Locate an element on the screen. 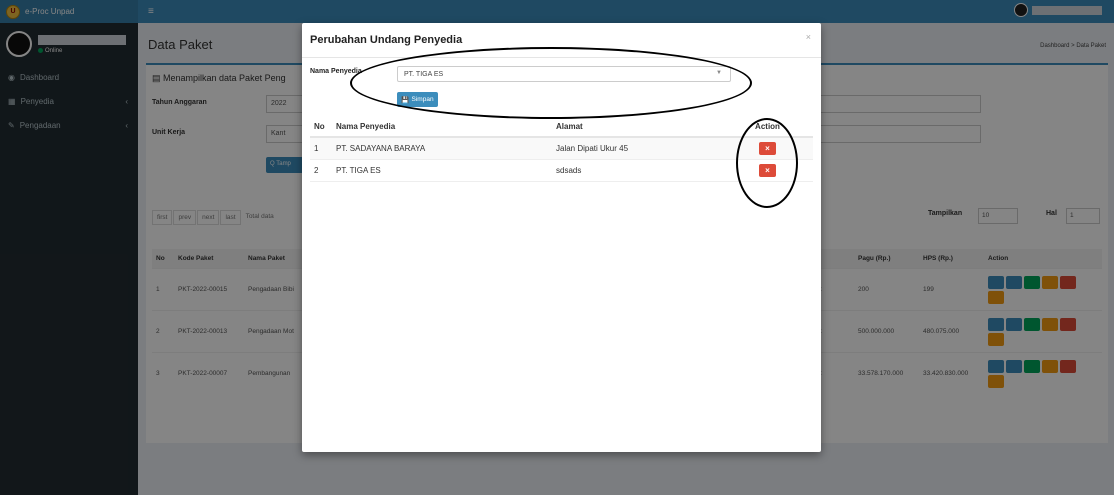 Image resolution: width=1114 pixels, height=495 pixels. col-no: No is located at coordinates (321, 127).